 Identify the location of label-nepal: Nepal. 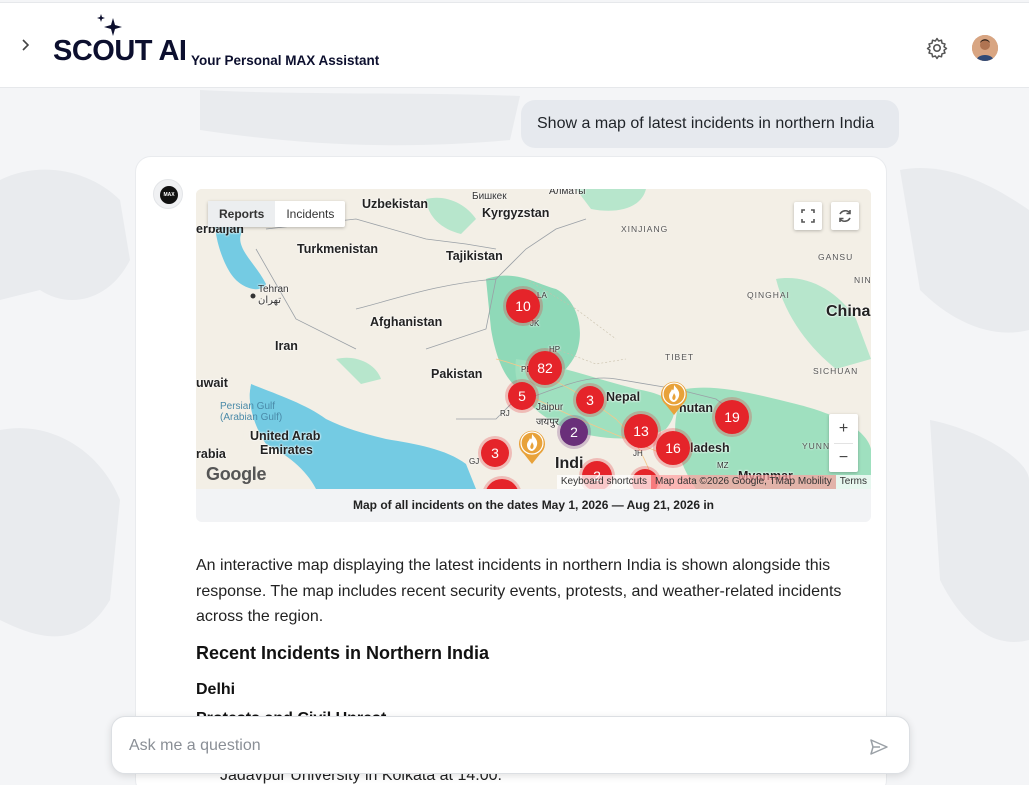
(623, 397).